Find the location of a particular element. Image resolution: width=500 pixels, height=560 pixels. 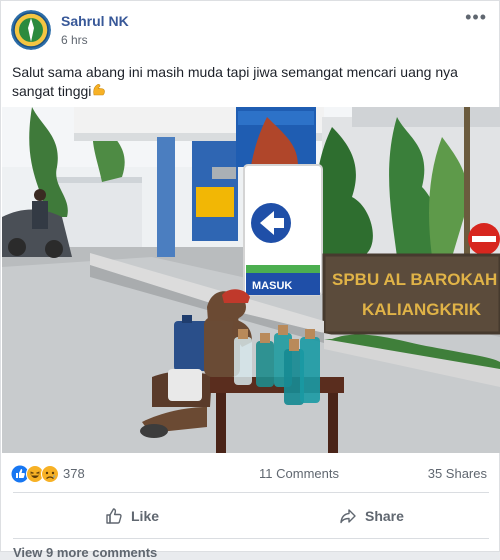

entry-sign-text: MASUK is located at coordinates (272, 286).